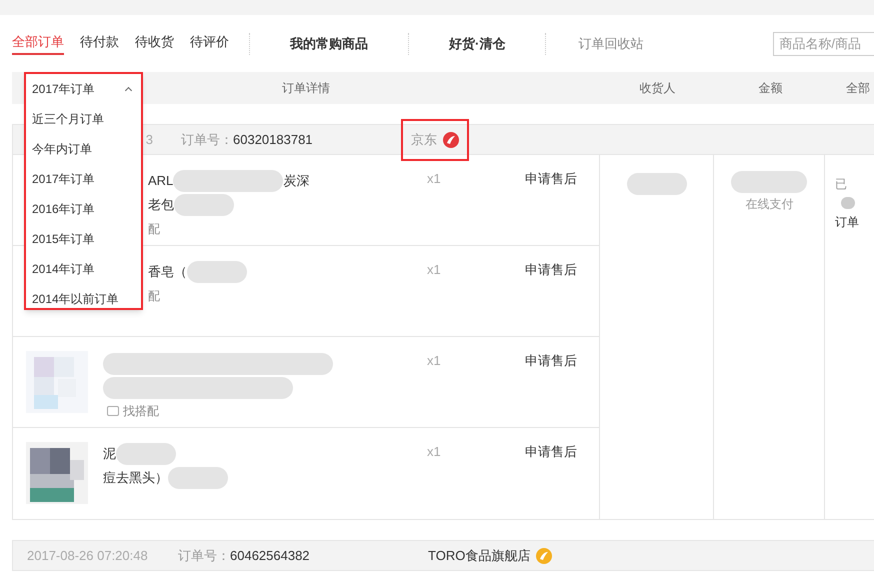 This screenshot has height=579, width=874. I want to click on dropdown-option: 2015年订单, so click(83, 239).